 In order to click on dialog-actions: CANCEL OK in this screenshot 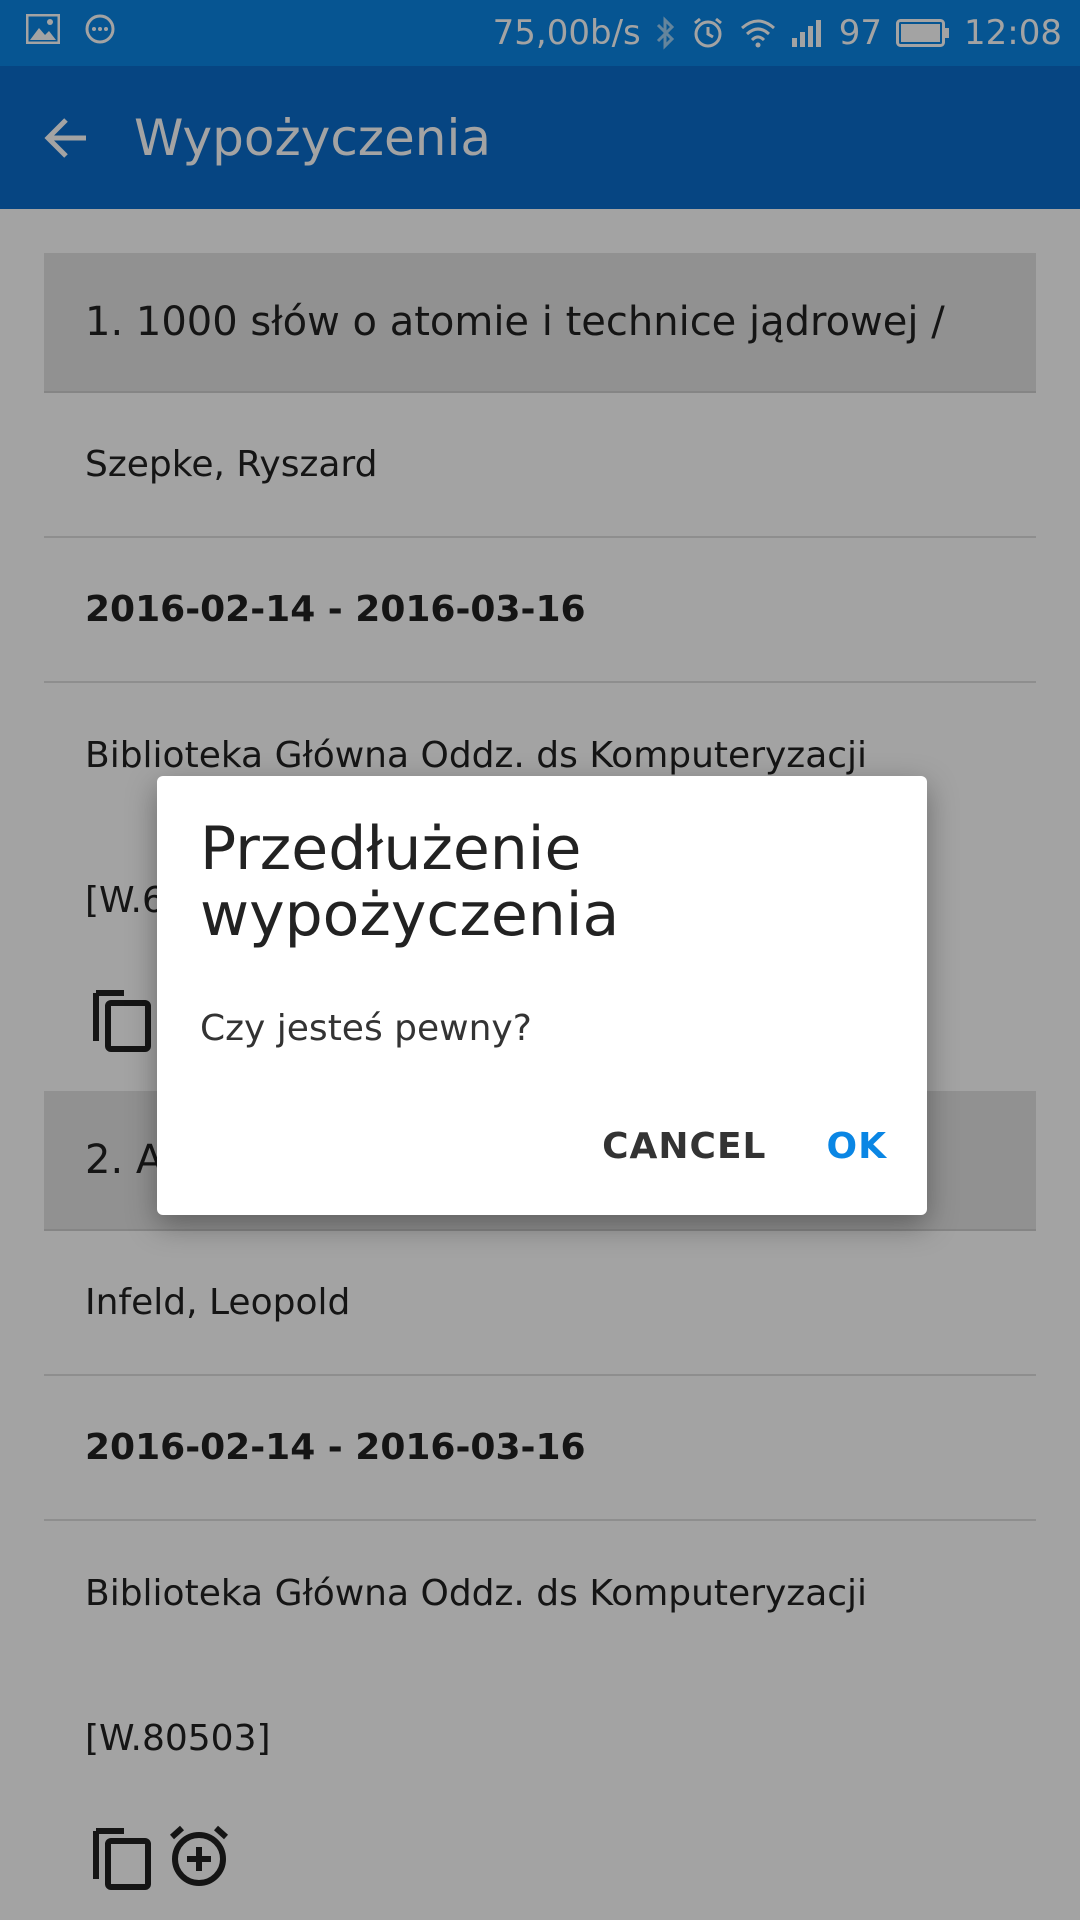, I will do `click(744, 1146)`.